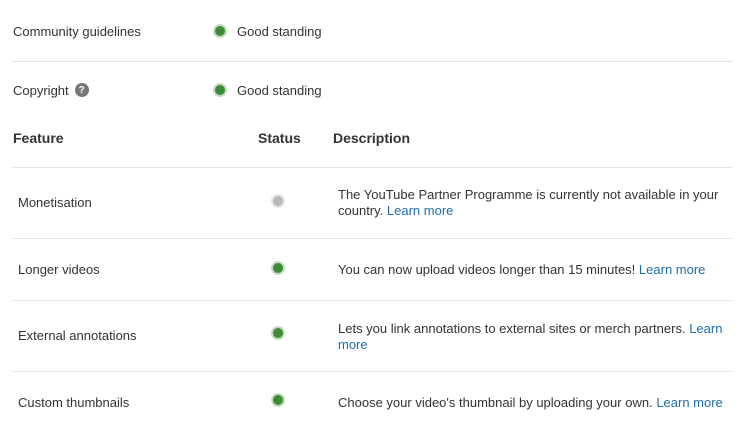 The height and width of the screenshot is (426, 746). I want to click on header-status: Status, so click(279, 138).